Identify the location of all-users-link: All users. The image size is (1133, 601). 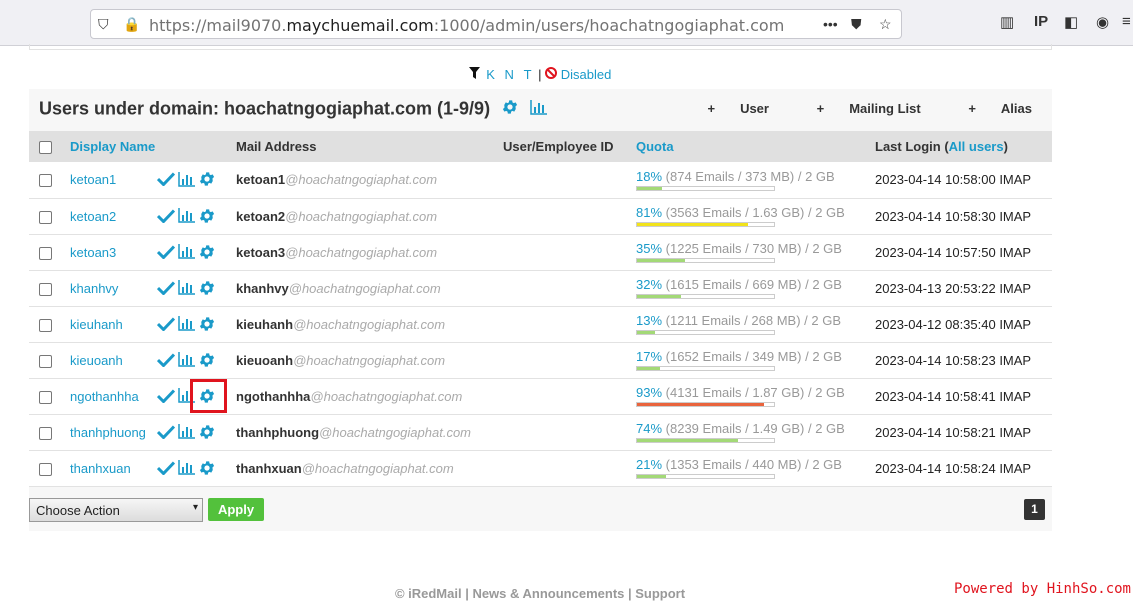
(976, 146).